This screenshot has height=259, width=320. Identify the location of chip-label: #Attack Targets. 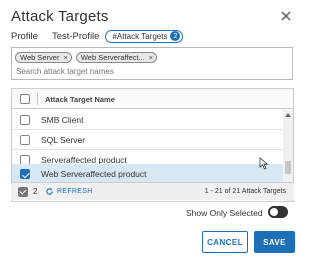
(140, 36).